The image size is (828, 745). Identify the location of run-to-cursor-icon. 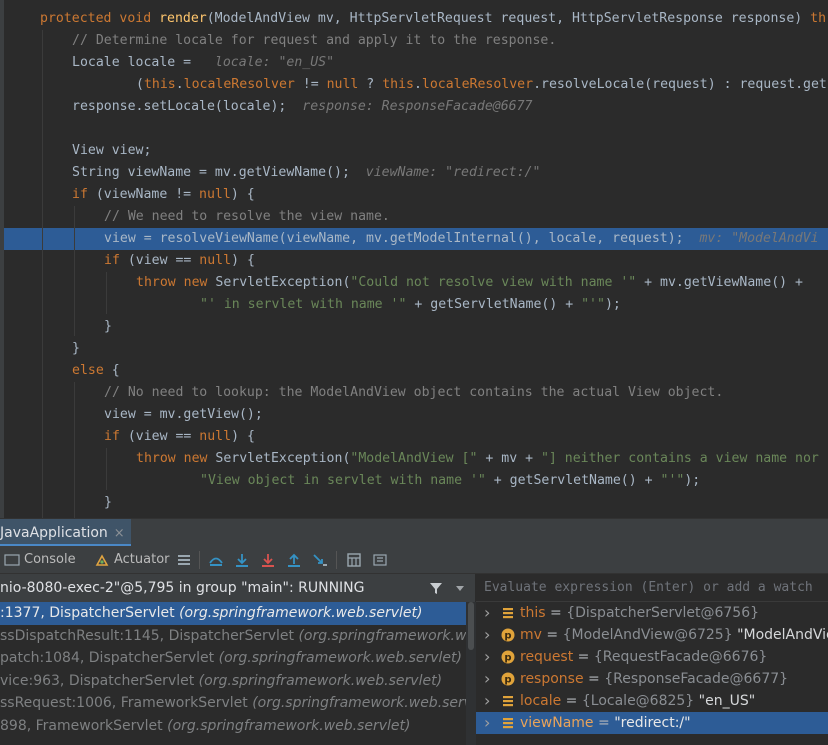
(320, 560).